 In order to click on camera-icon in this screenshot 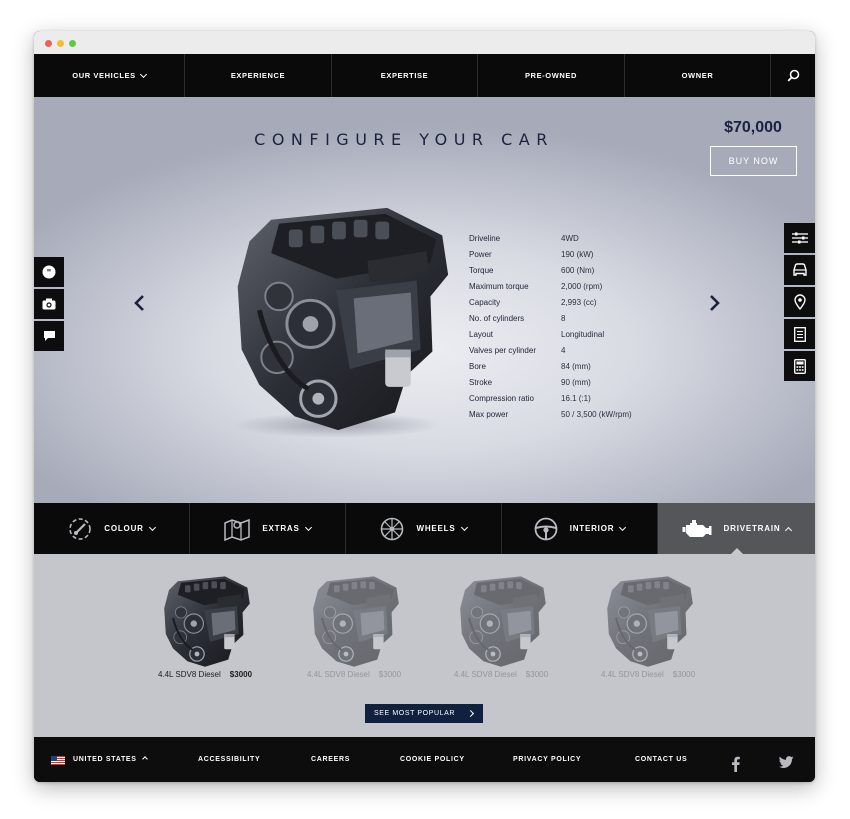, I will do `click(49, 304)`.